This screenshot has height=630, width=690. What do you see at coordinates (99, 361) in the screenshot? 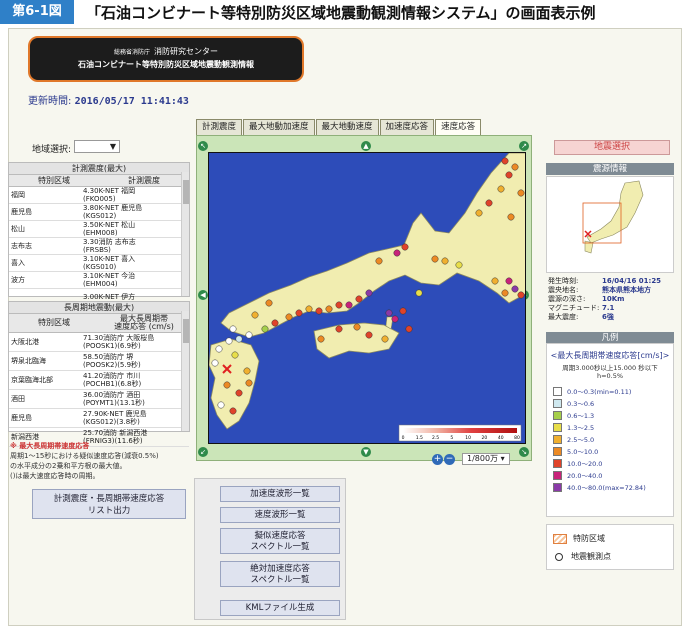
I see `table-row: 堺泉北臨海 58.50消防庁 堺 (POOSK2)(5.9秒)` at bounding box center [99, 361].